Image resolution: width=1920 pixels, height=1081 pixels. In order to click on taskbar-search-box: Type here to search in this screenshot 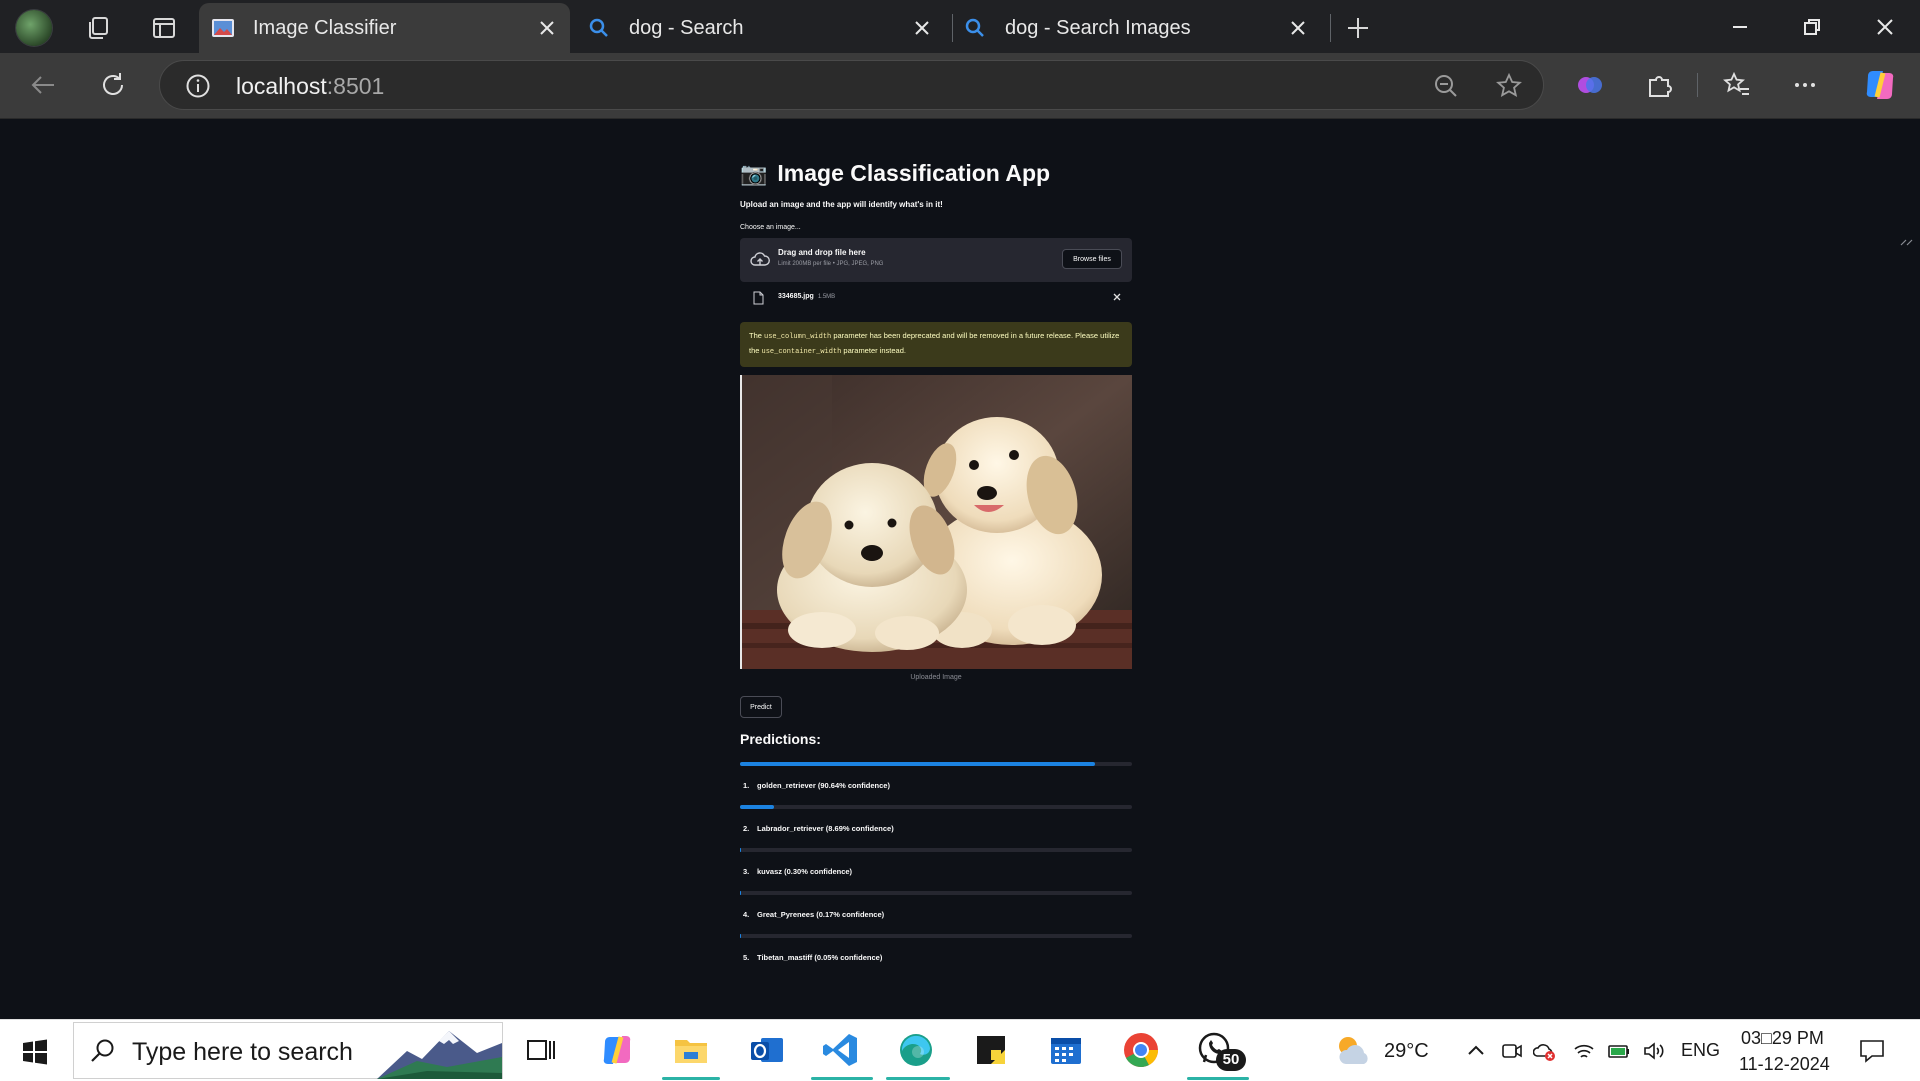, I will do `click(288, 1050)`.